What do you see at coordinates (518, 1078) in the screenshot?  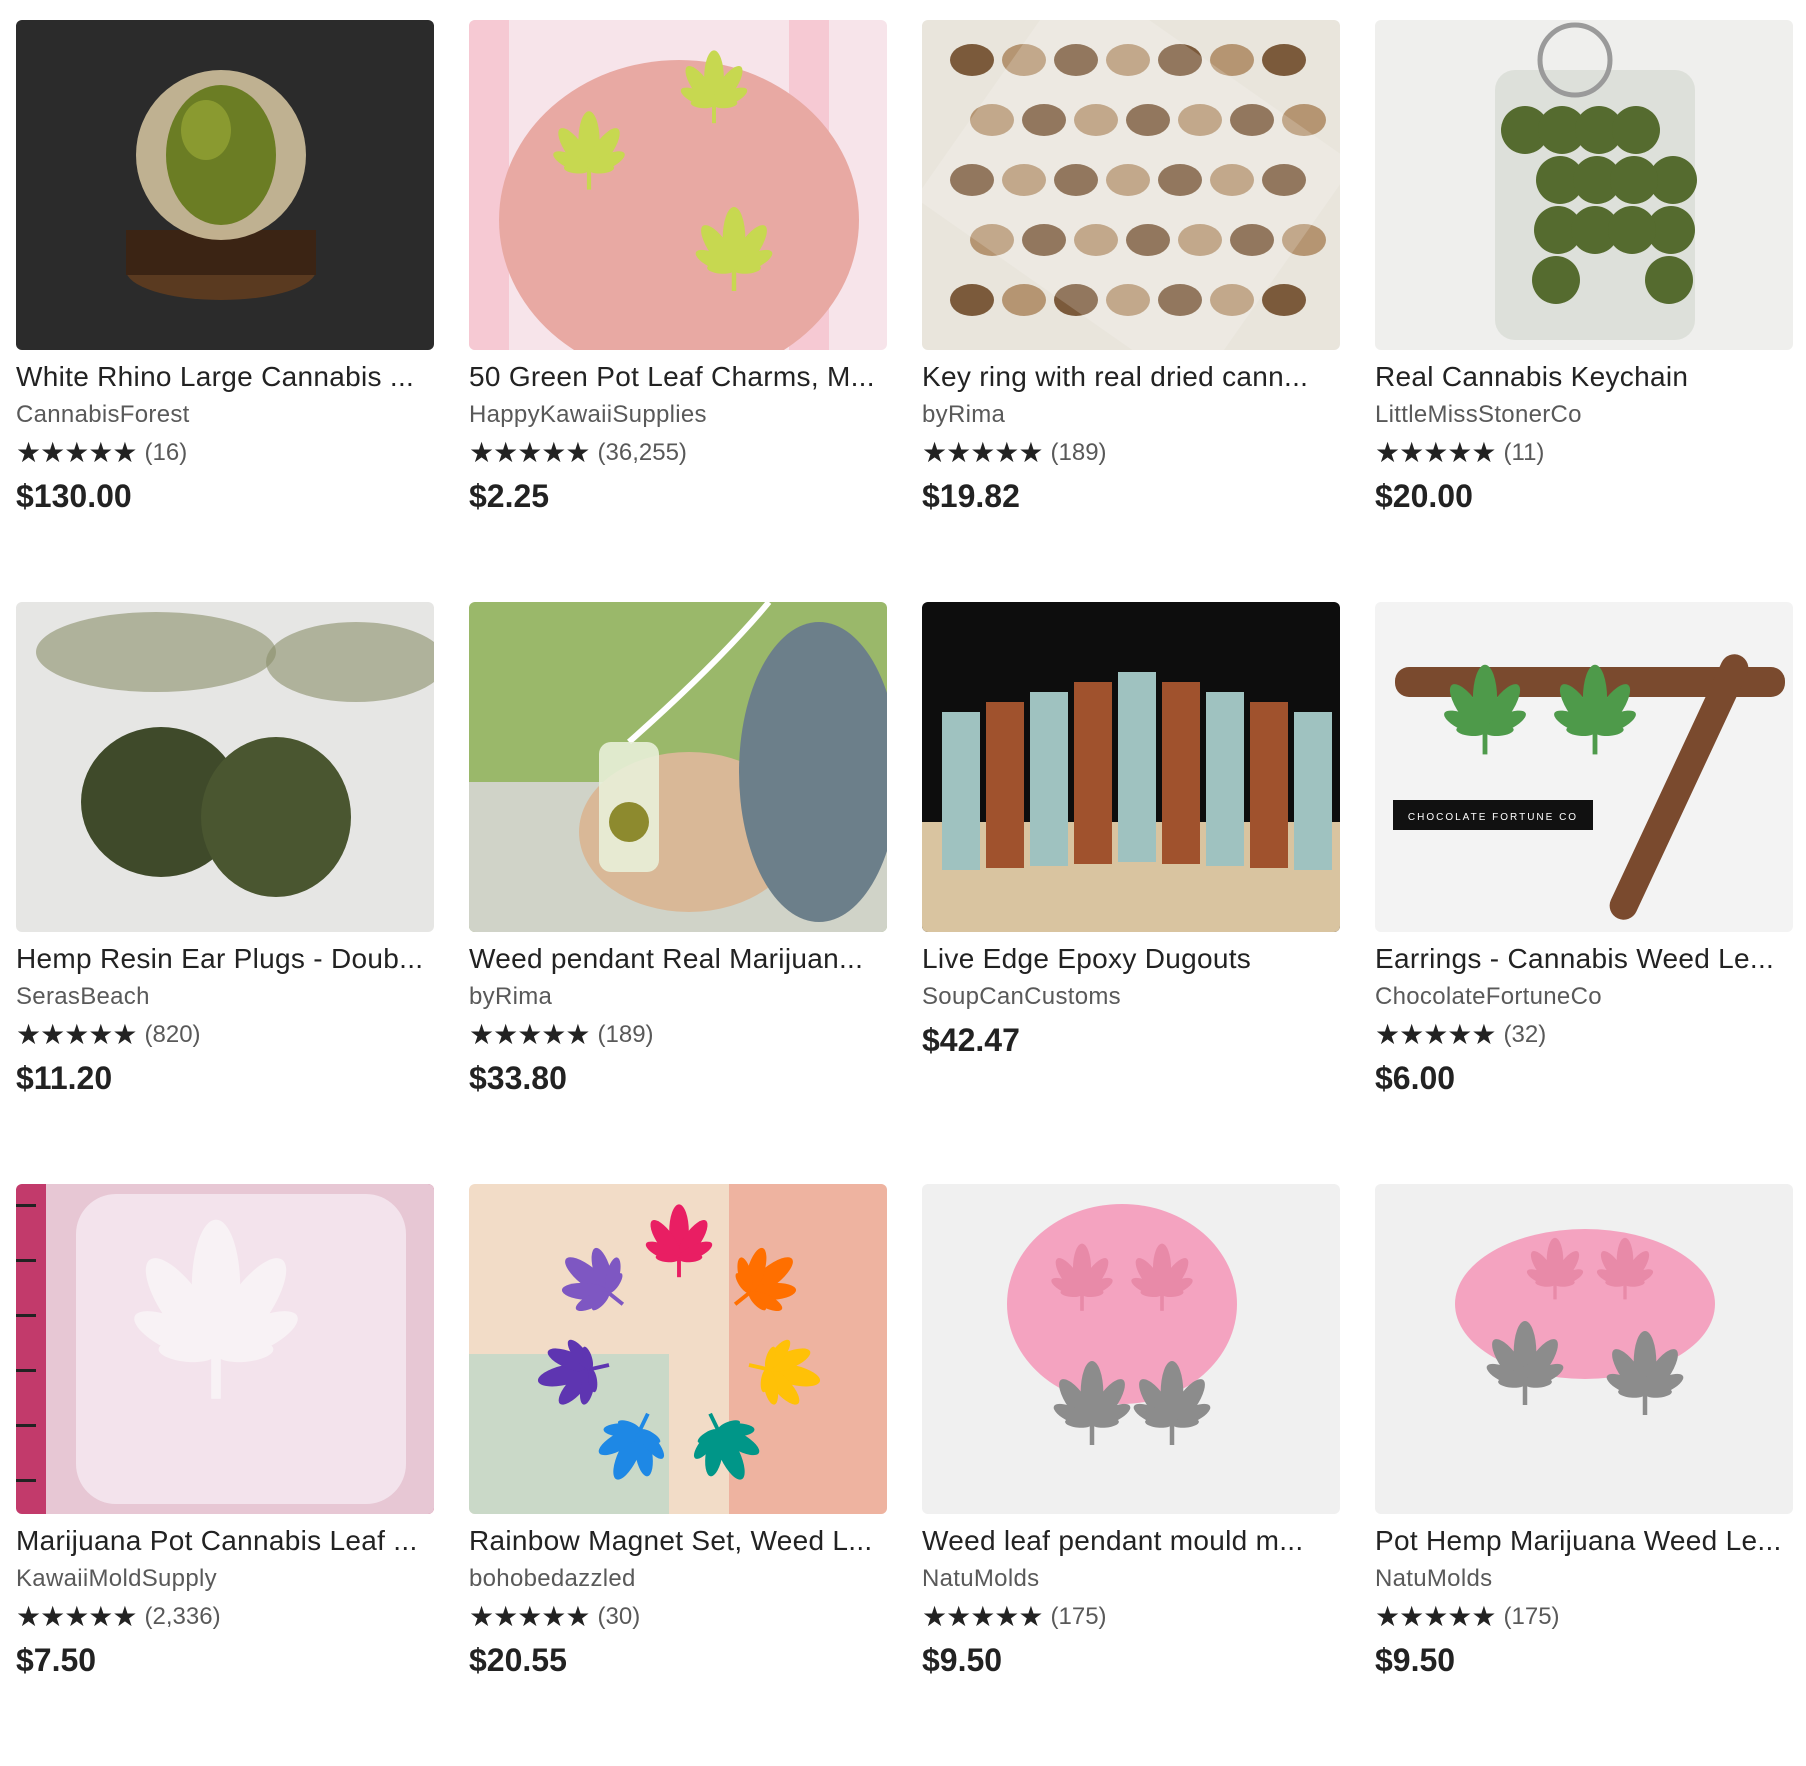 I see `listing-price: $33.80` at bounding box center [518, 1078].